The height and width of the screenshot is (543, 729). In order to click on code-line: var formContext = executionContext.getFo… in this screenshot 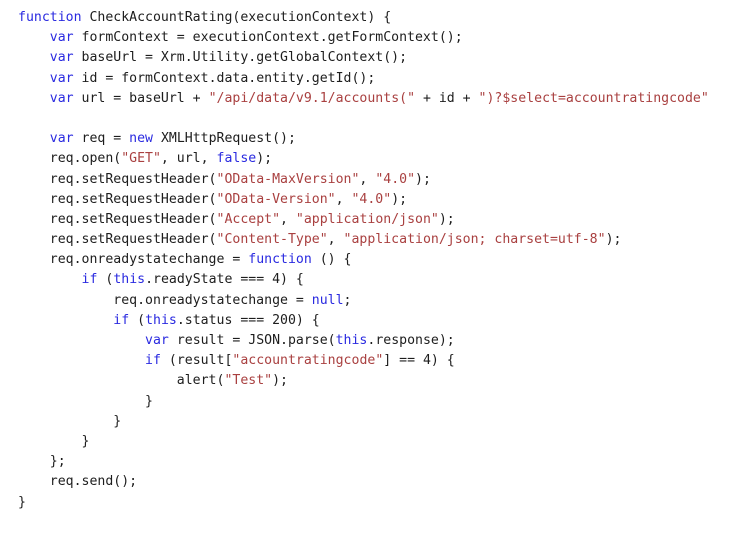, I will do `click(373, 38)`.